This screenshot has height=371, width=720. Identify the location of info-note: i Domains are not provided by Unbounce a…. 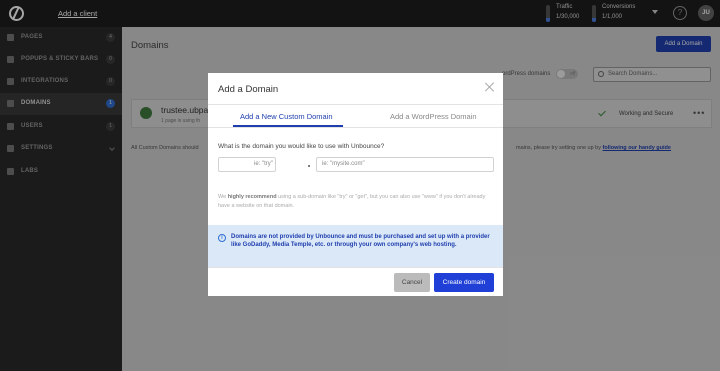
(355, 246).